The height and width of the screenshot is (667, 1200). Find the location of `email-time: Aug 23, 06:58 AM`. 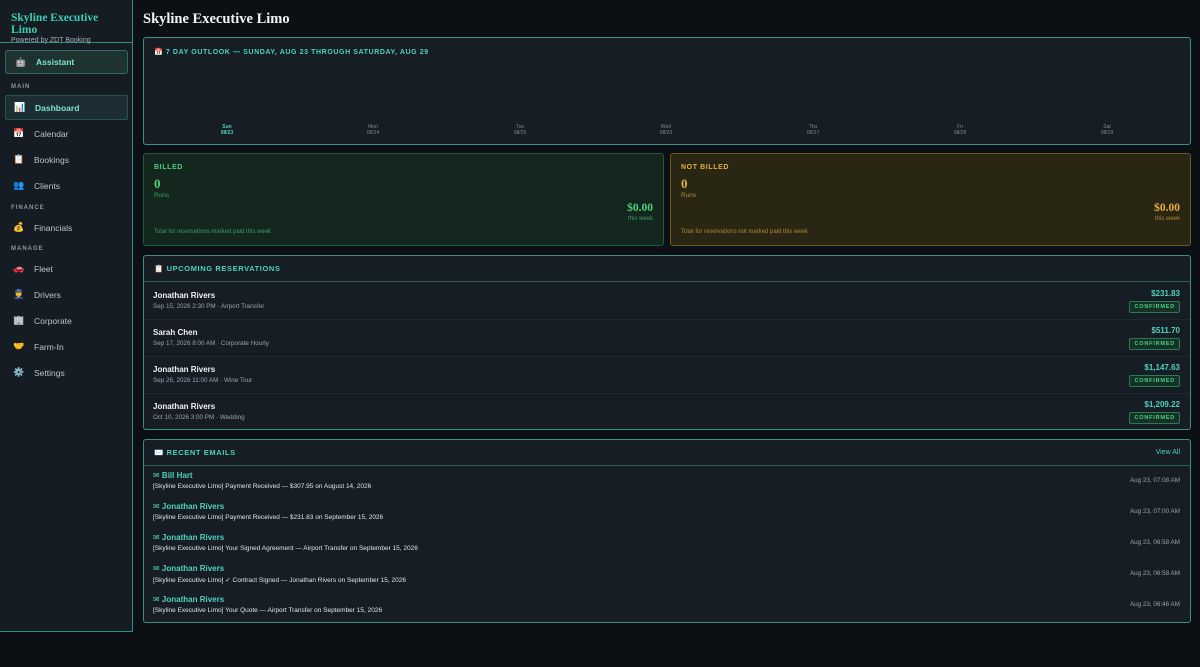

email-time: Aug 23, 06:58 AM is located at coordinates (1154, 573).